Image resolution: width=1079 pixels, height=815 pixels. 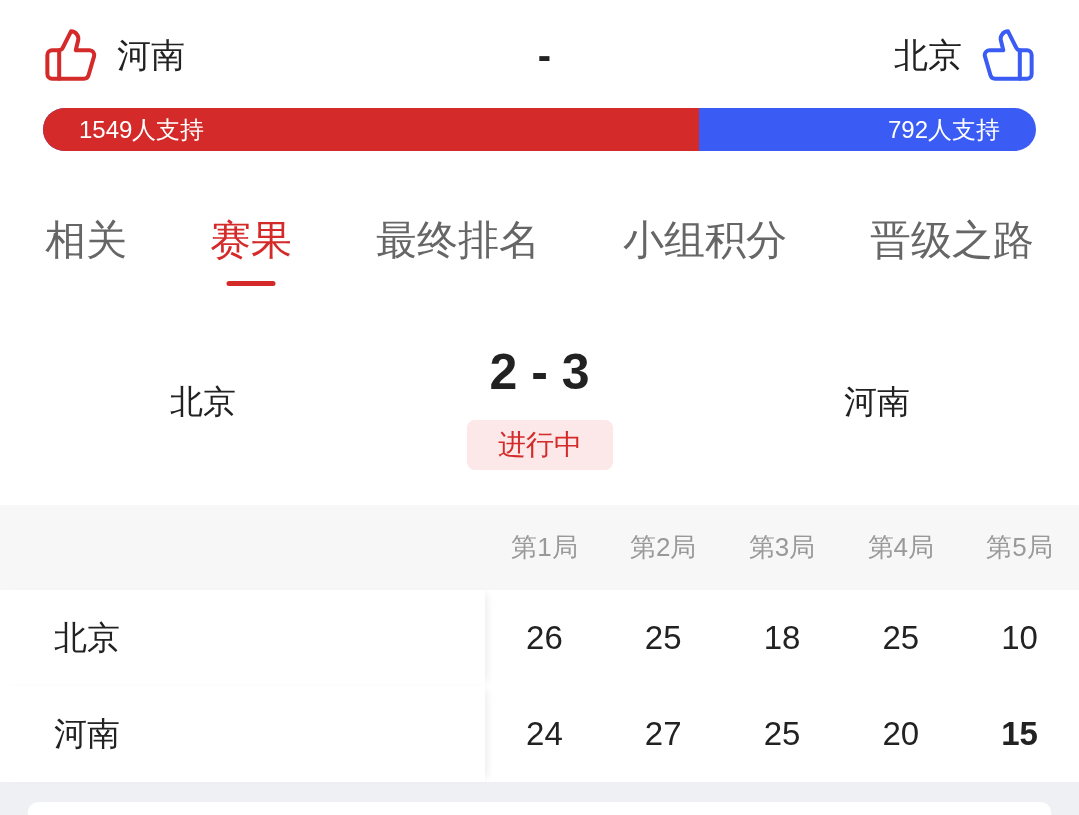 I want to click on tab: 相关, so click(x=86, y=240).